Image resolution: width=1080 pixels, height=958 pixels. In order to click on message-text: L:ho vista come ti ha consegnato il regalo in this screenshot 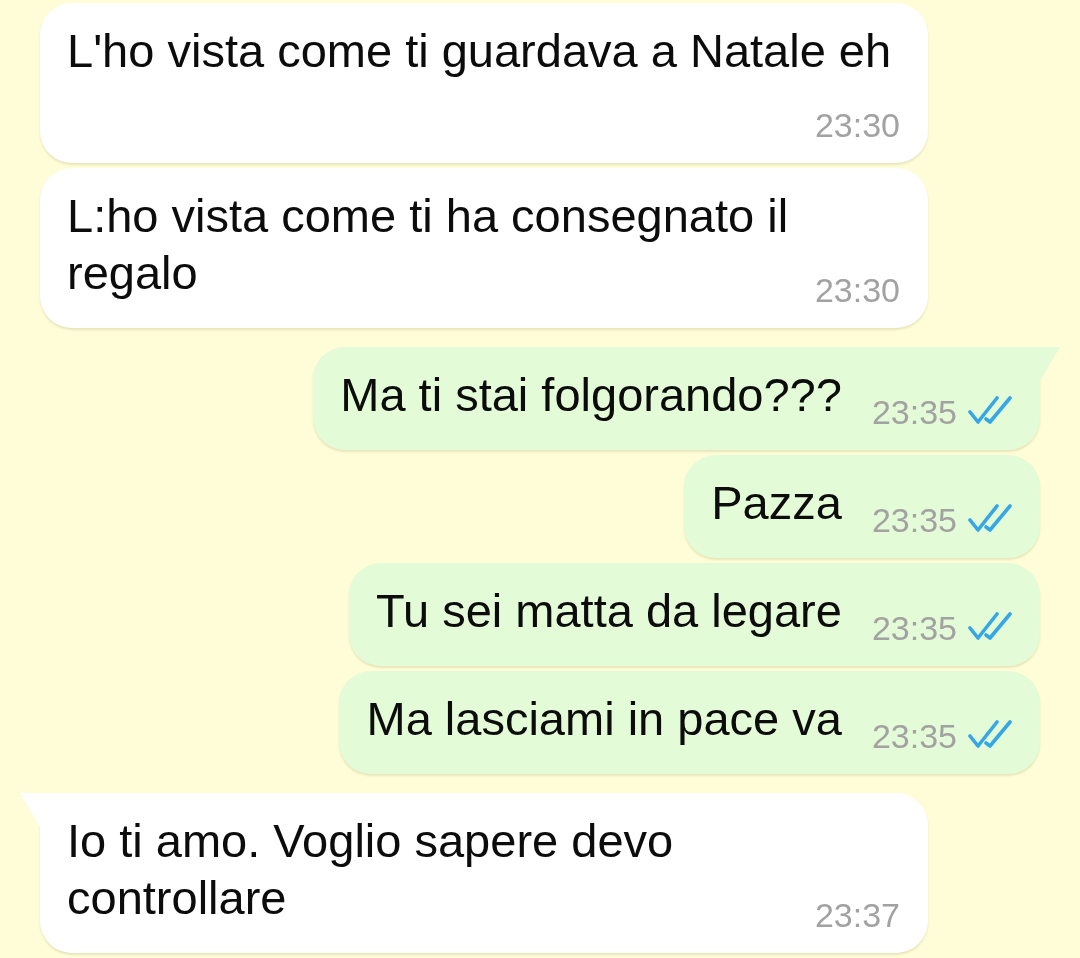, I will do `click(428, 244)`.